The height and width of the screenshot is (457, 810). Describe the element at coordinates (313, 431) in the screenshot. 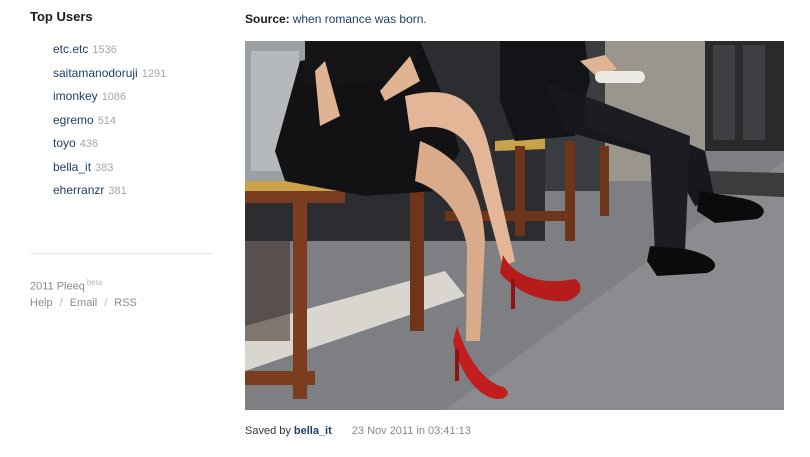

I see `saved-by-user-link: bella_it` at that location.